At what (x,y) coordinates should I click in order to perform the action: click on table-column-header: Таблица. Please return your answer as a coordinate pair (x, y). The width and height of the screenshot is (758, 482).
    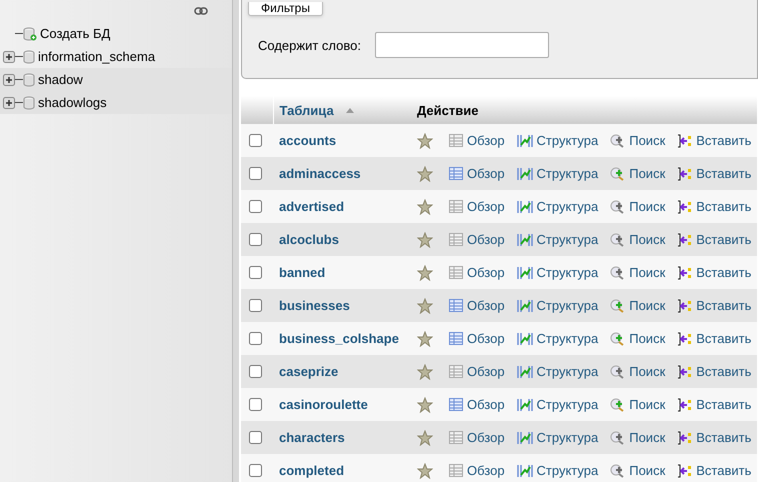
    Looking at the image, I should click on (342, 110).